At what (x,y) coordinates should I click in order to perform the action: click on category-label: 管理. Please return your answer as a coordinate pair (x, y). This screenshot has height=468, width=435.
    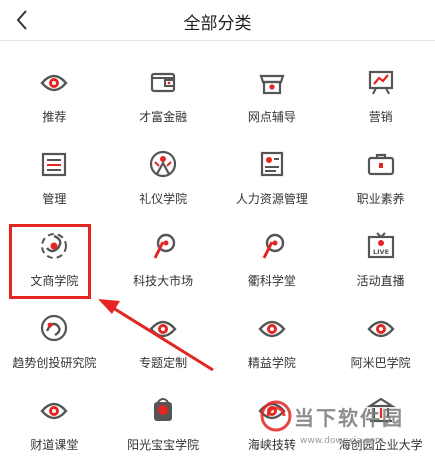
    Looking at the image, I should click on (54, 199).